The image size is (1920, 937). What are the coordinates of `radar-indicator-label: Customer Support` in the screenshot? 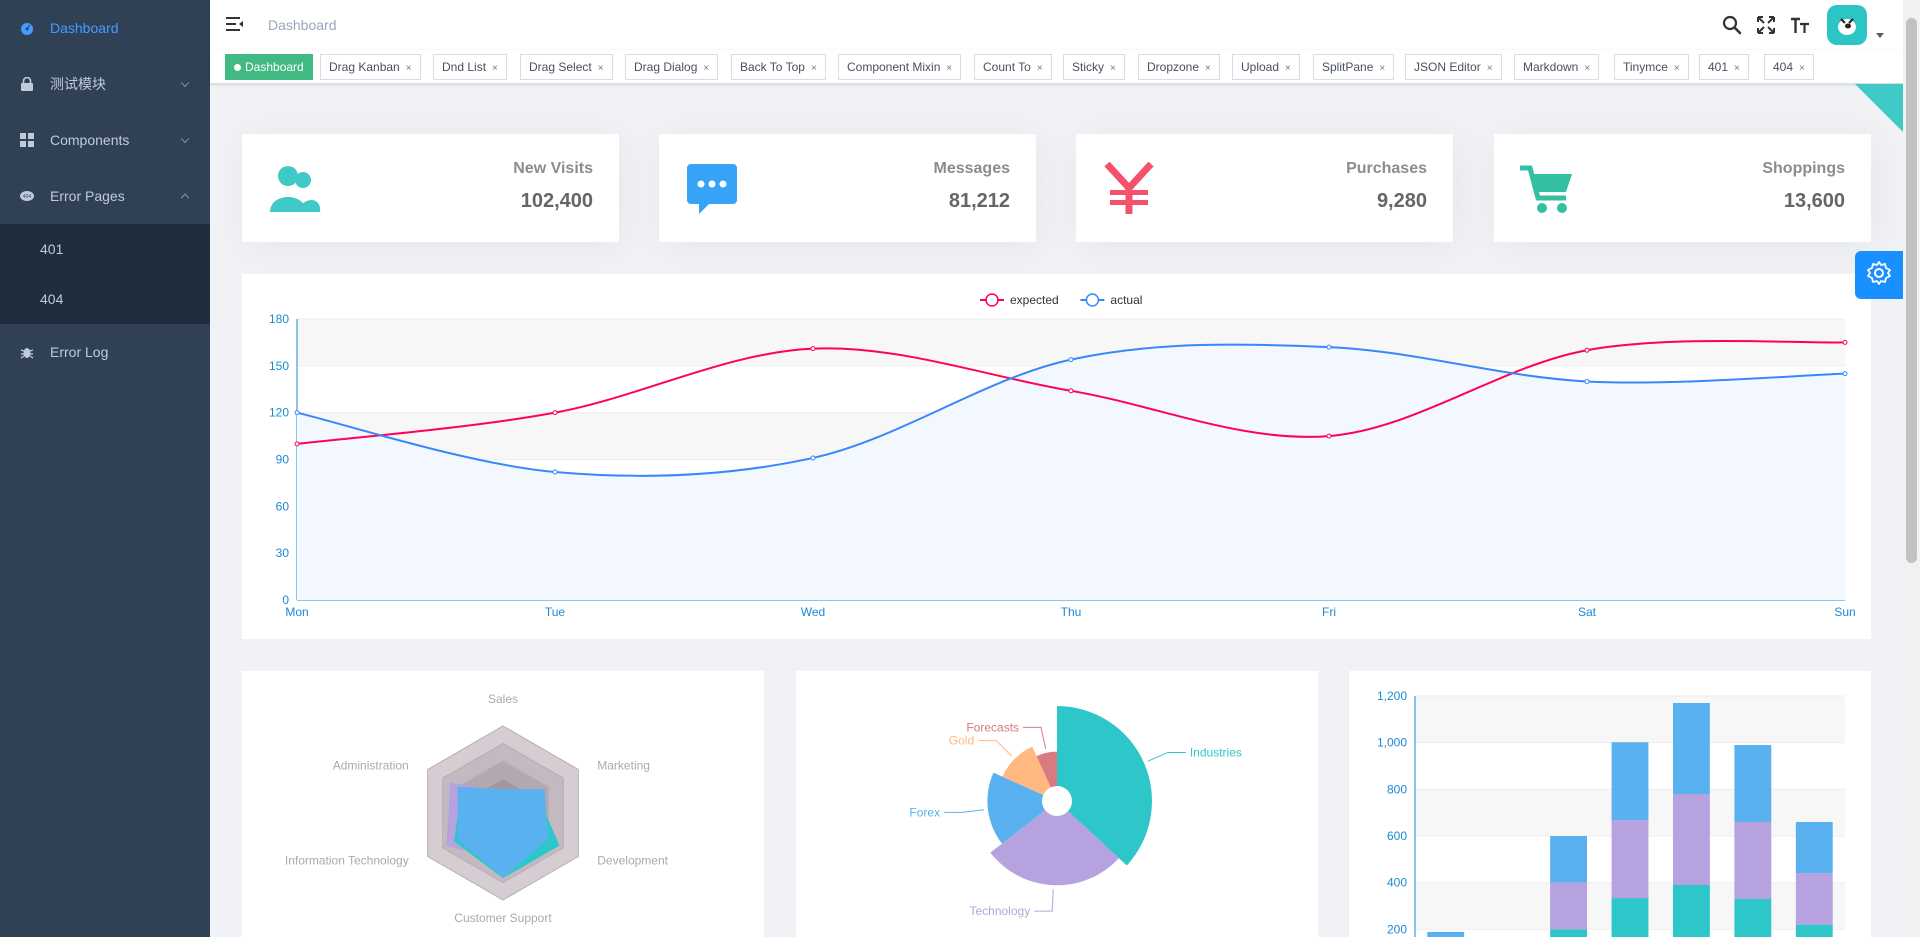 It's located at (503, 918).